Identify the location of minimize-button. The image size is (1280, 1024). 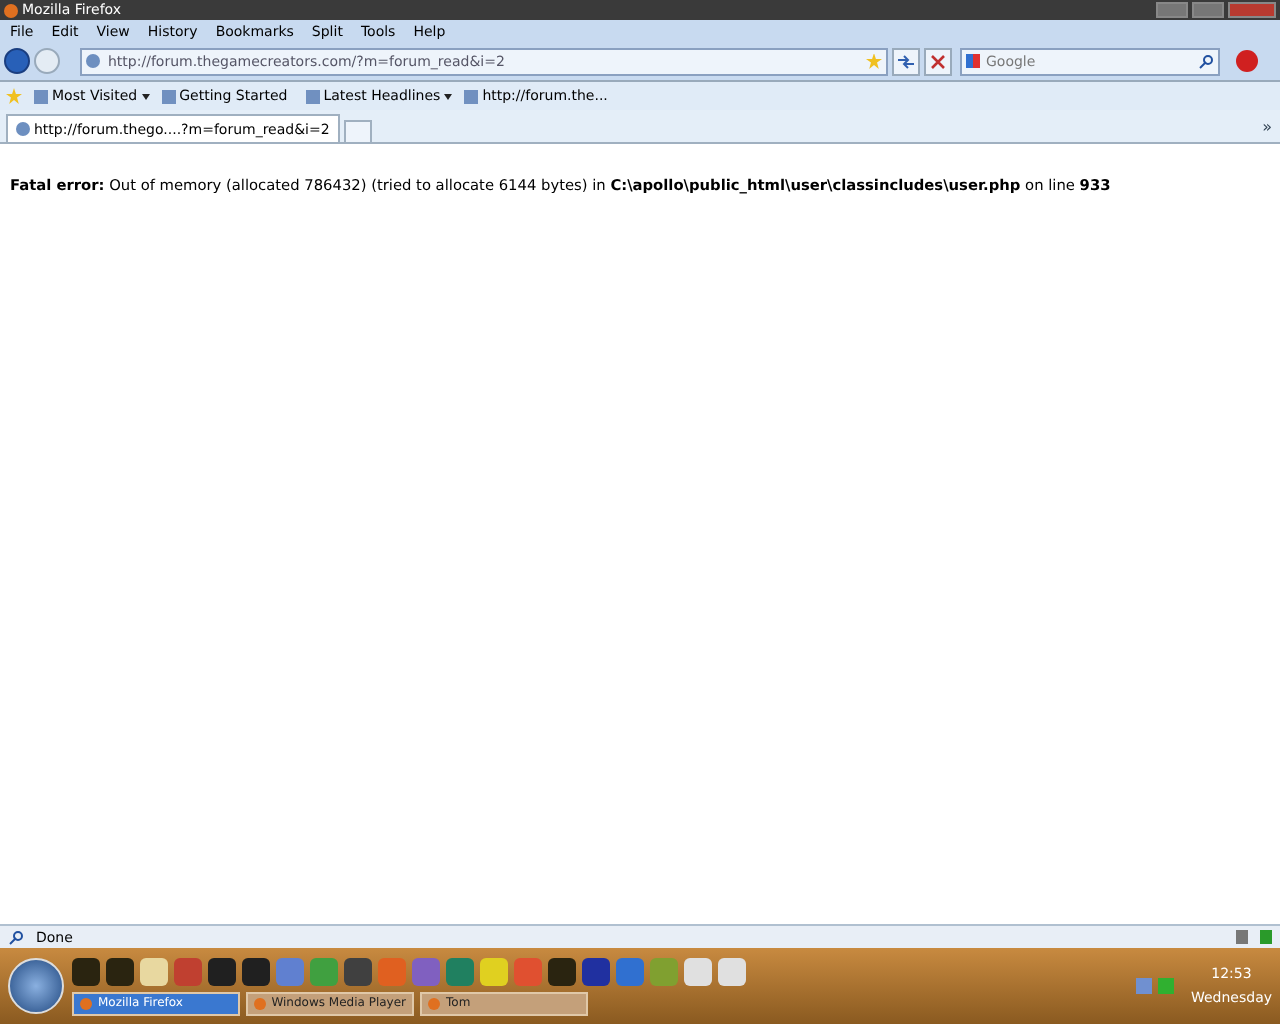
(1172, 10).